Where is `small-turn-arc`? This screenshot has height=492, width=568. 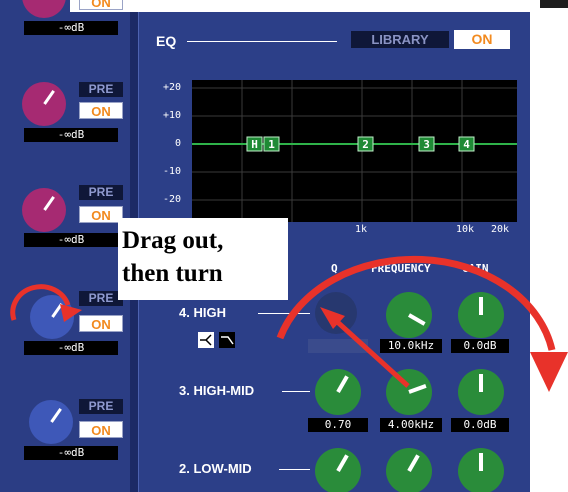 small-turn-arc is located at coordinates (40, 302).